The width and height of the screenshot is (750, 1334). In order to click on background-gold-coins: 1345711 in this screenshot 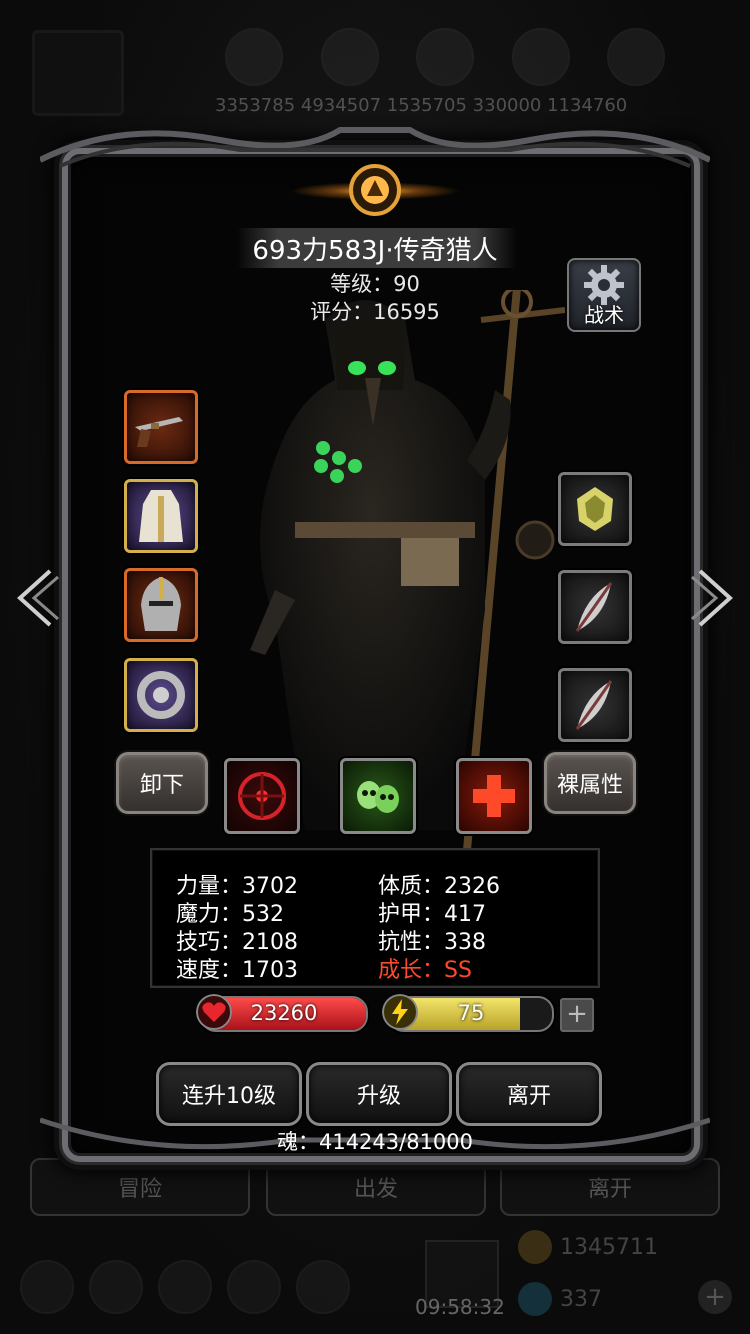, I will do `click(588, 1247)`.